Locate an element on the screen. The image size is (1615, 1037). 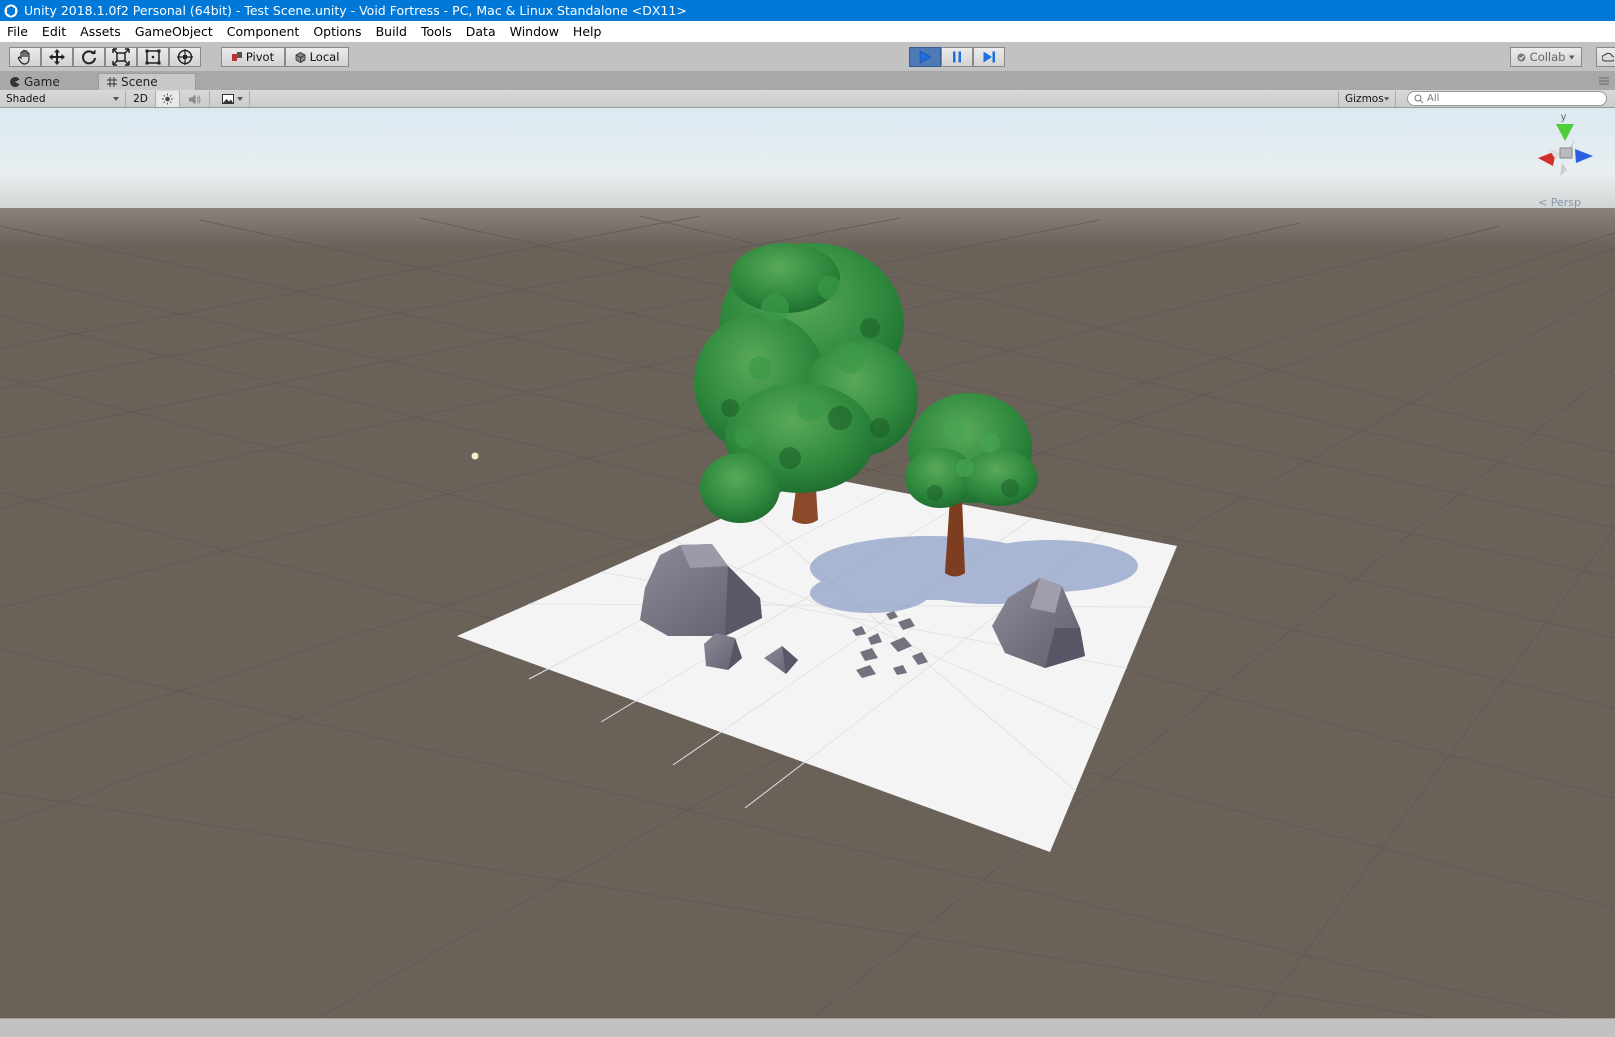
effects-dropdown is located at coordinates (233, 99).